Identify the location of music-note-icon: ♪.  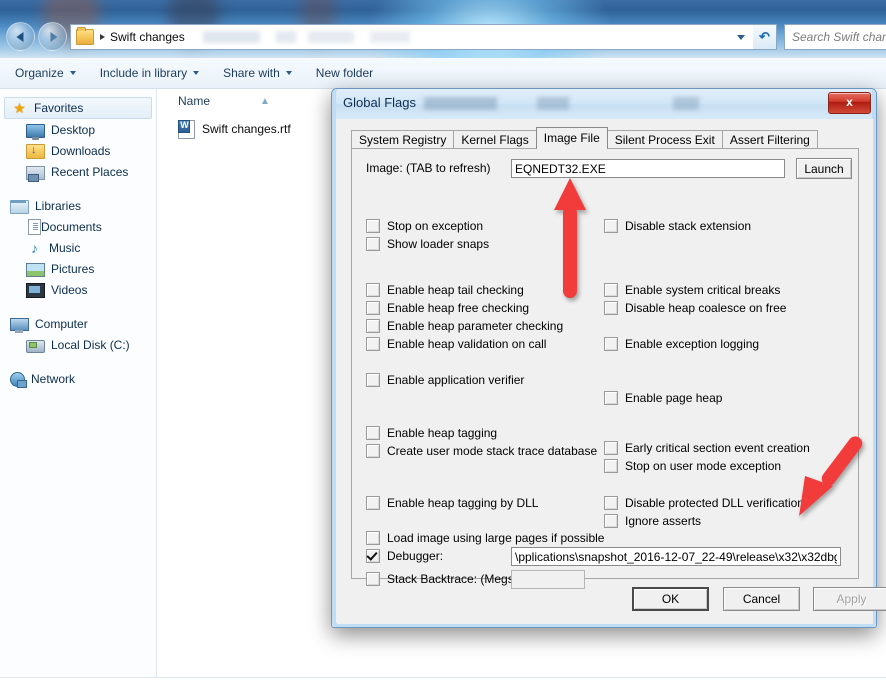
(34, 247).